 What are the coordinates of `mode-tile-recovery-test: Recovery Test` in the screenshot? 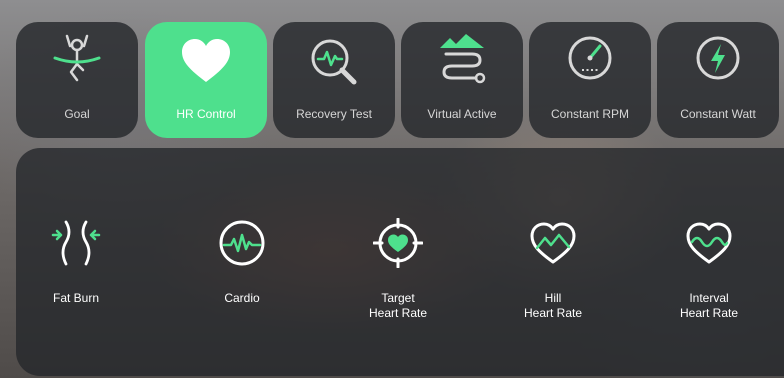 It's located at (334, 80).